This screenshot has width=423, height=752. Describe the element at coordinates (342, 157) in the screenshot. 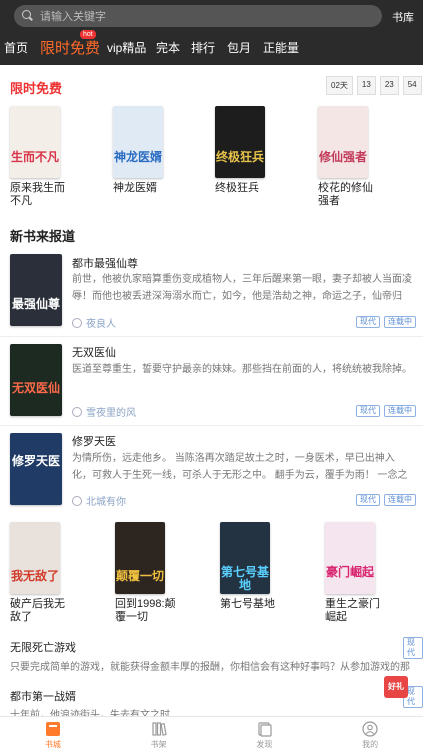

I see `cover-title: 修仙强者` at that location.